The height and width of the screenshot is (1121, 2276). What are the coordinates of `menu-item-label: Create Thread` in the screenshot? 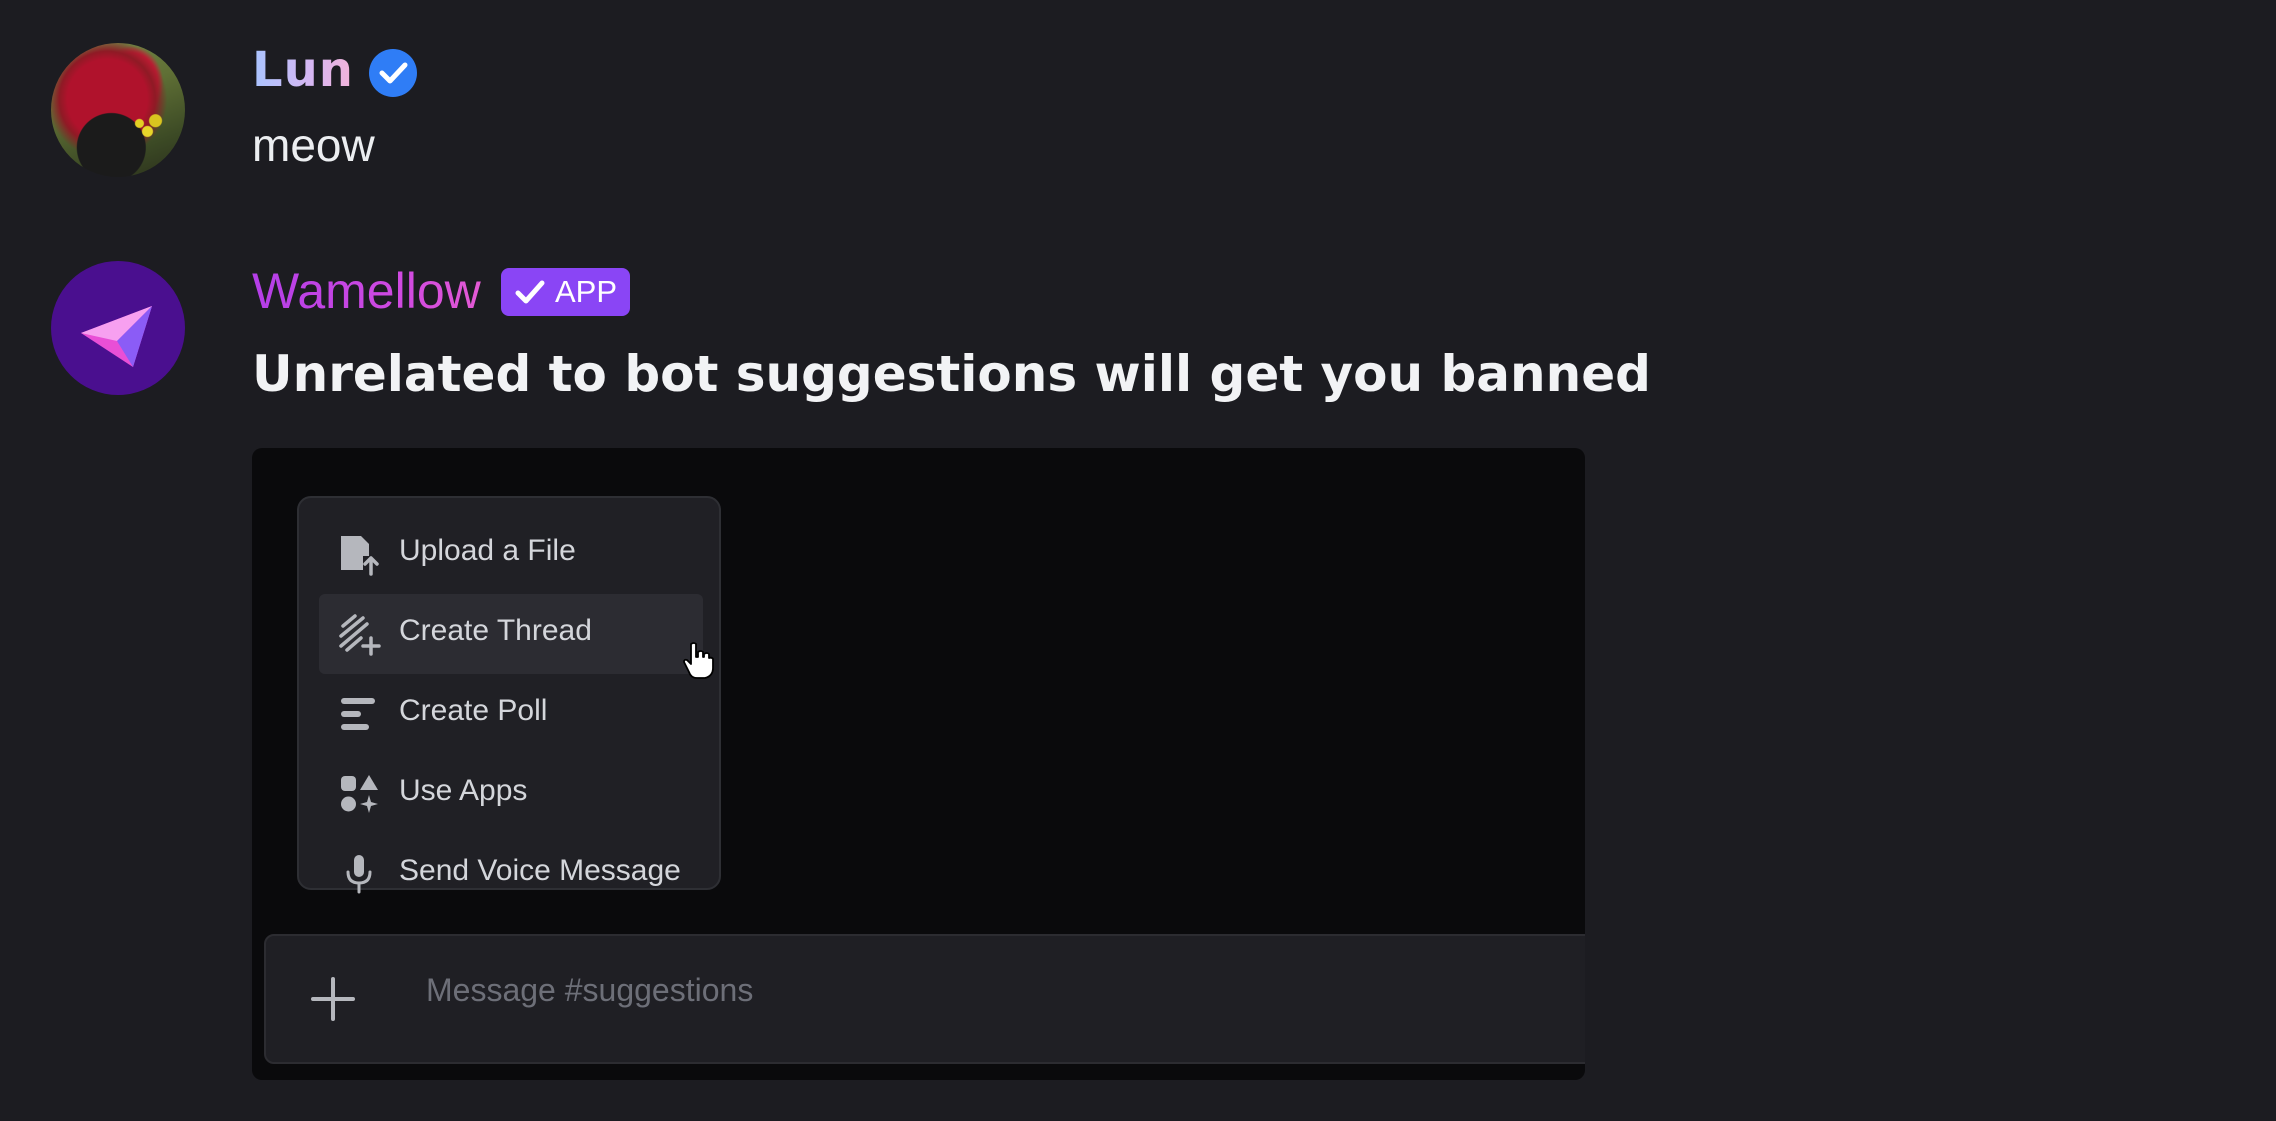 It's located at (495, 630).